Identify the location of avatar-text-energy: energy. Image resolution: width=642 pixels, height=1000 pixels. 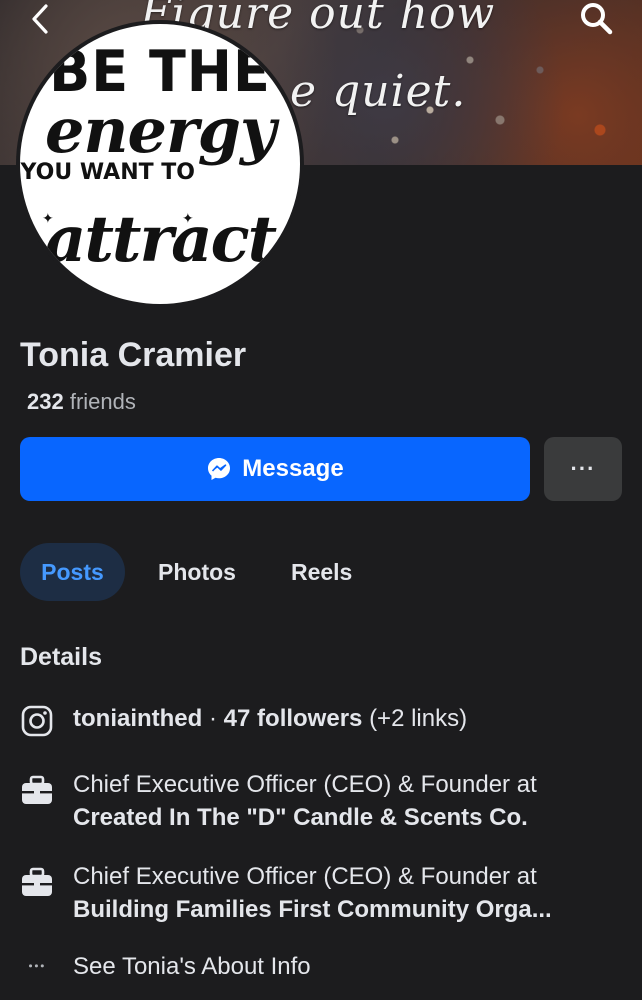
(160, 130).